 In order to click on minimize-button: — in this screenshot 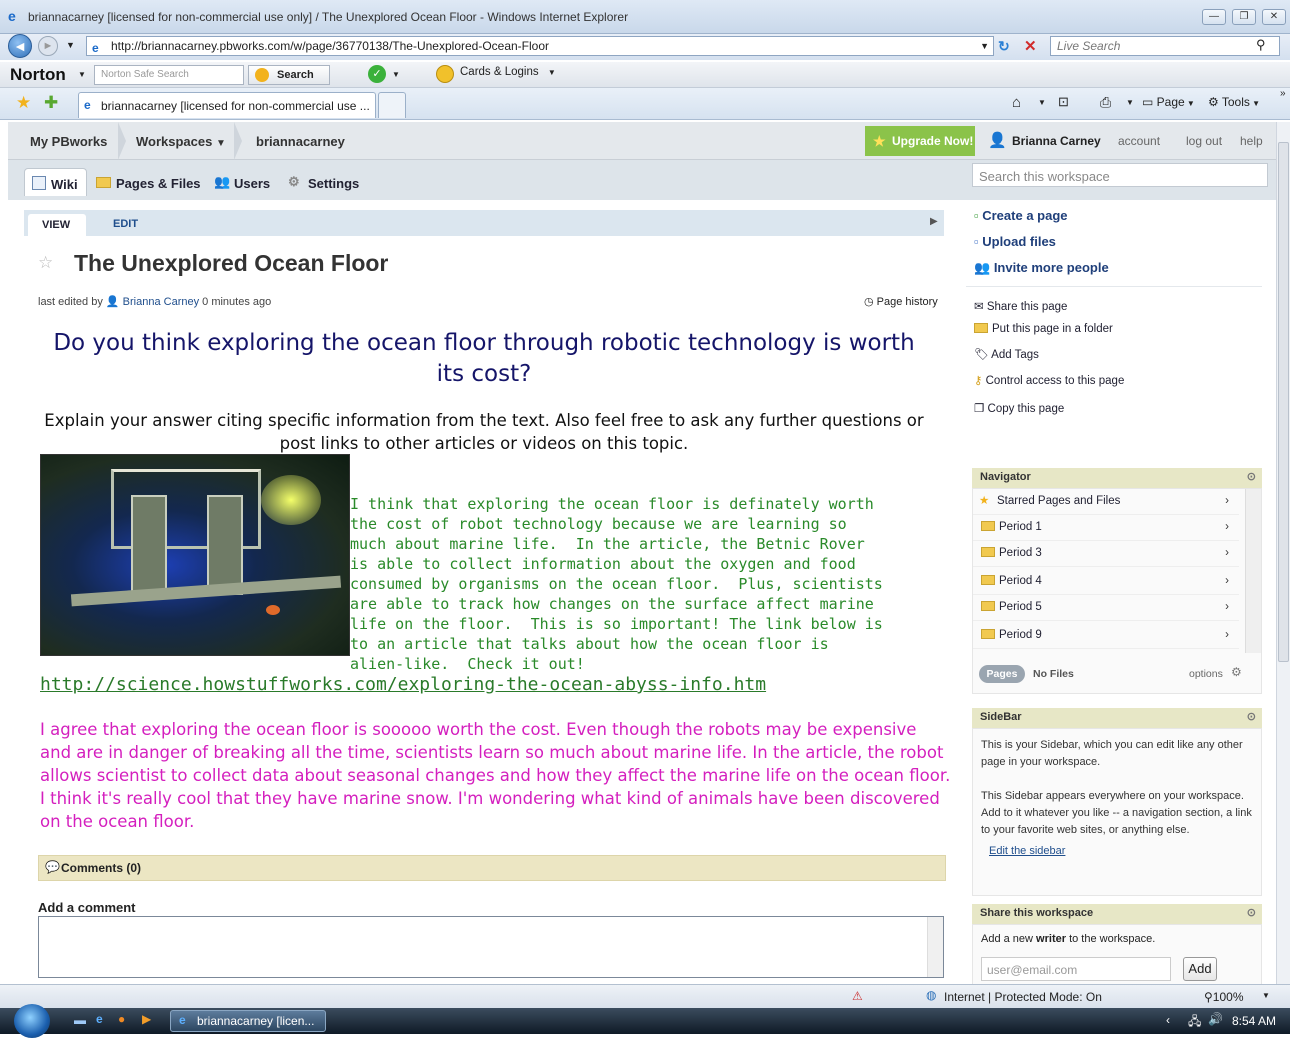, I will do `click(1214, 17)`.